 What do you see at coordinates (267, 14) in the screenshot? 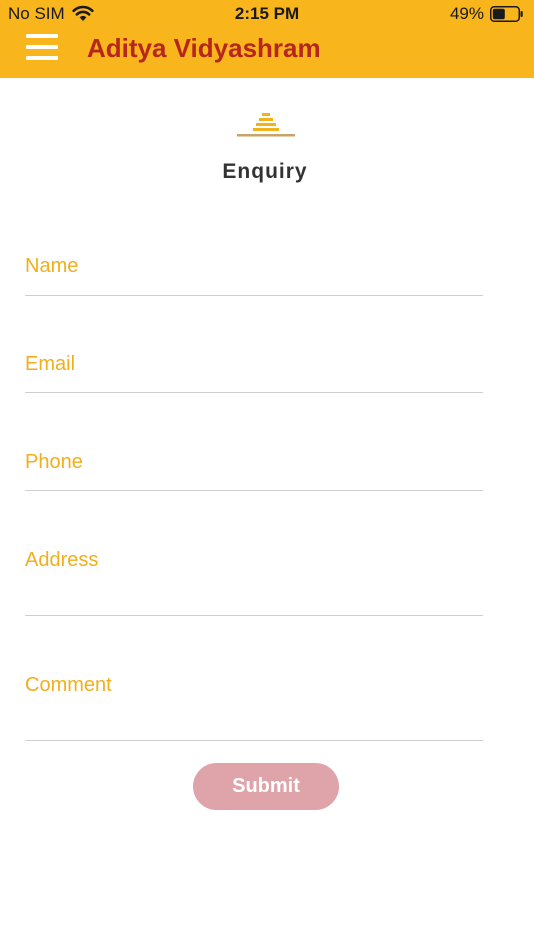
I see `status-bar: No SIM 2:15 PM 49%` at bounding box center [267, 14].